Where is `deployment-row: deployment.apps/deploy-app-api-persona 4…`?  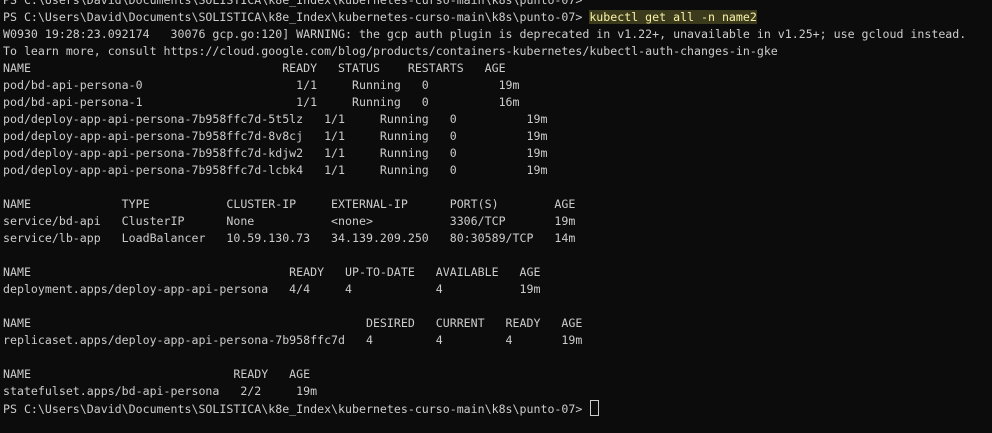
deployment-row: deployment.apps/deploy-app-api-persona 4… is located at coordinates (272, 289).